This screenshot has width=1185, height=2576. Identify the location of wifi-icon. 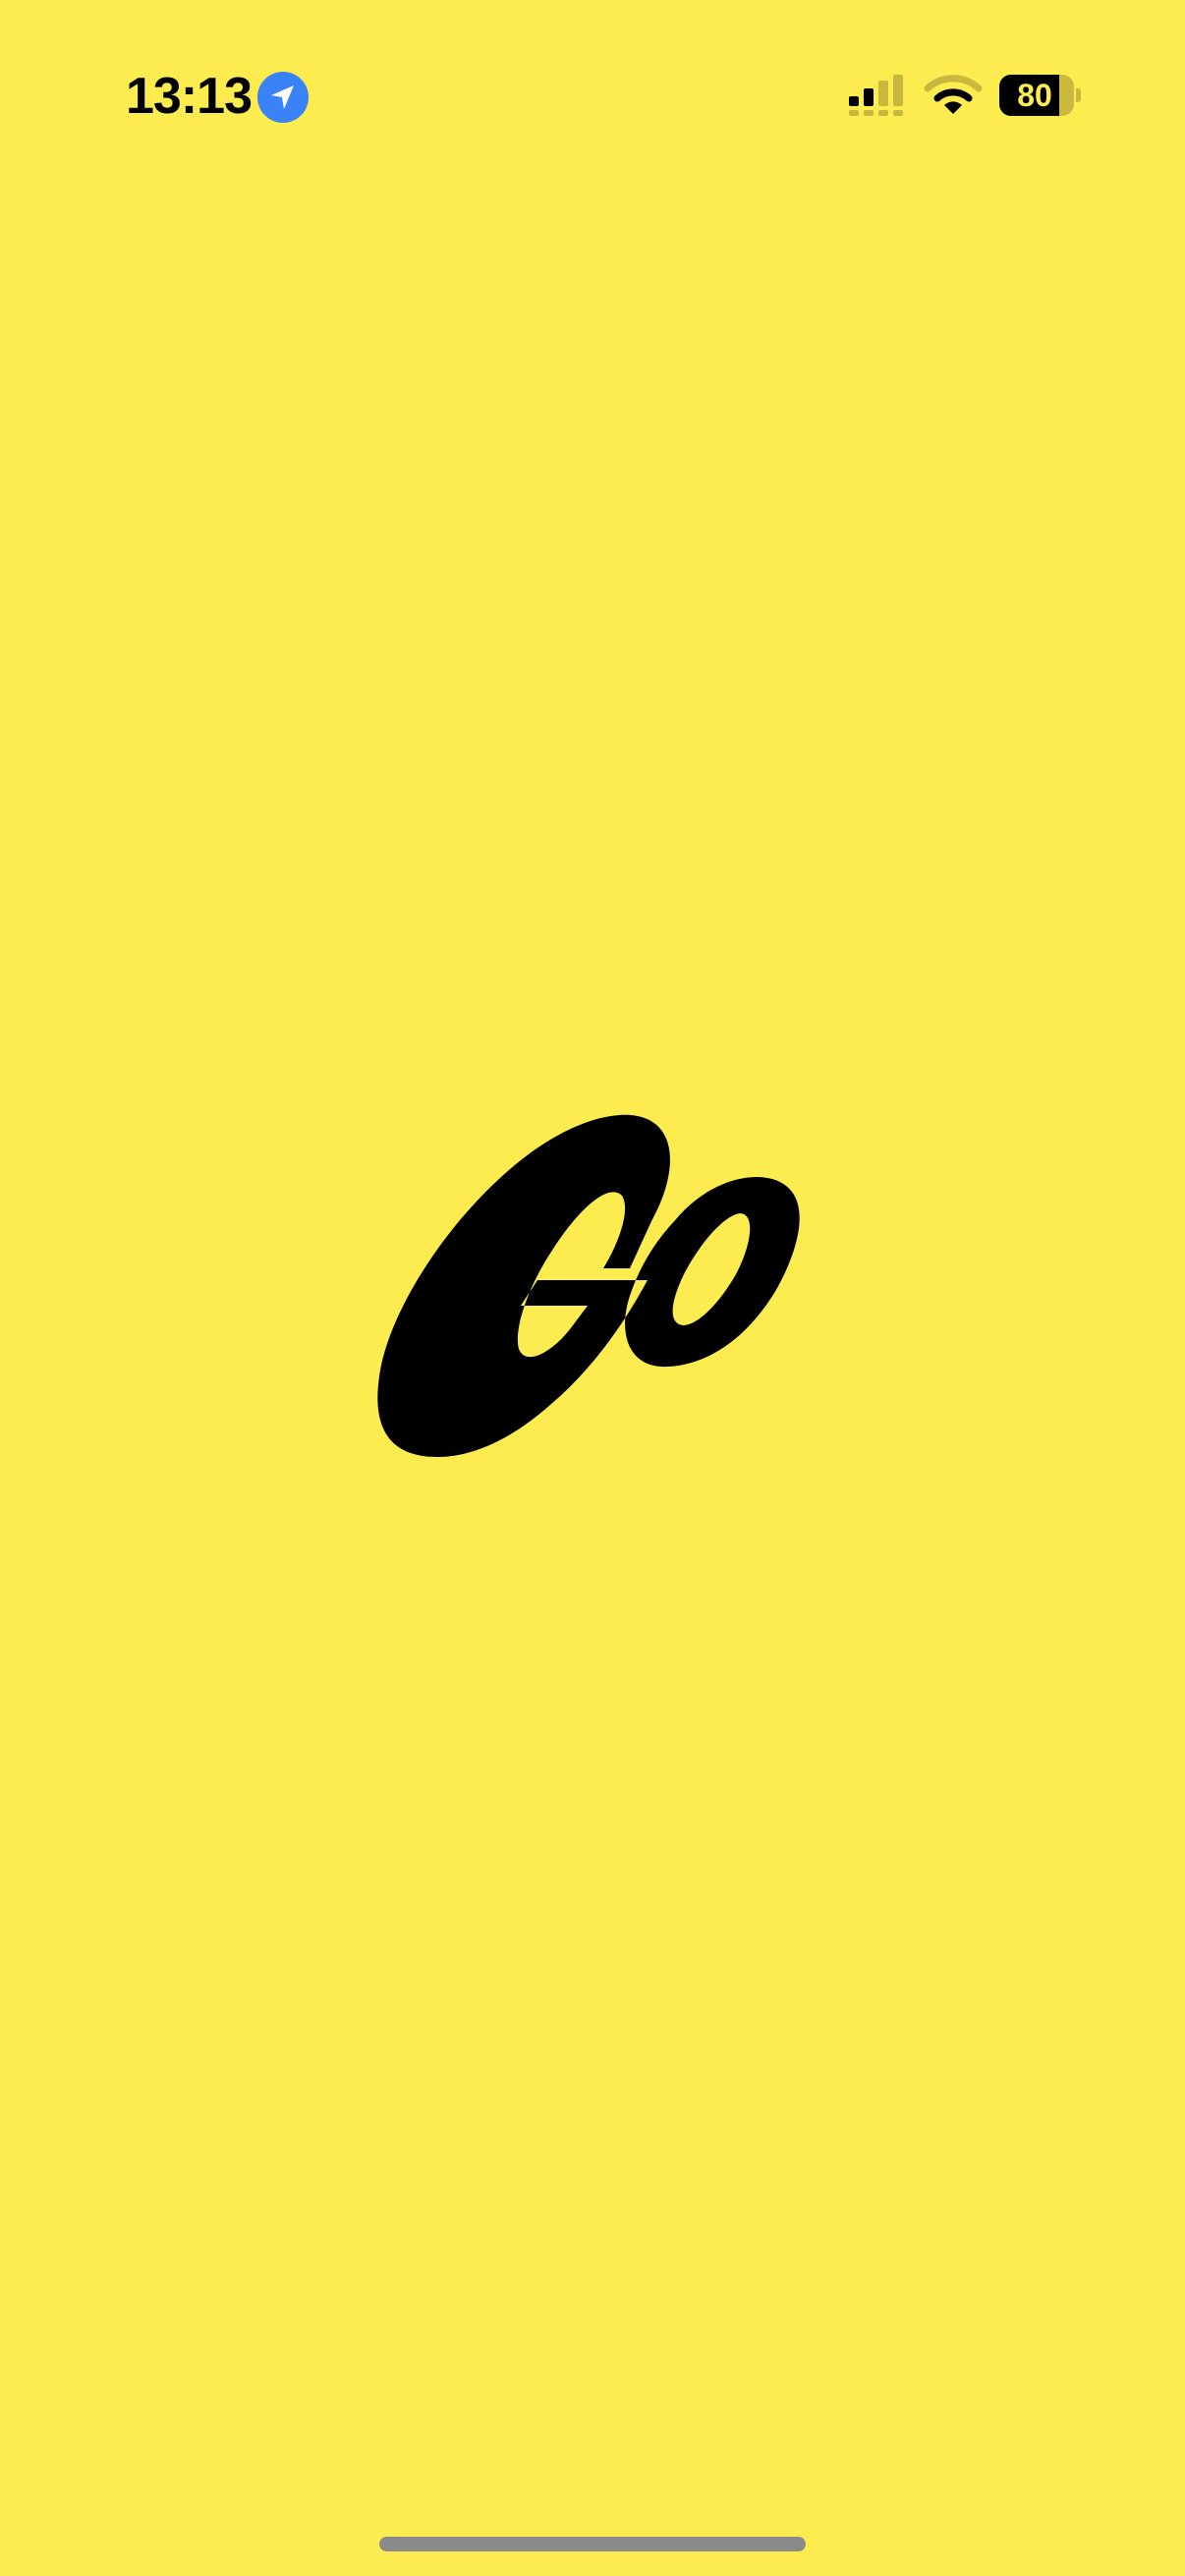
(954, 96).